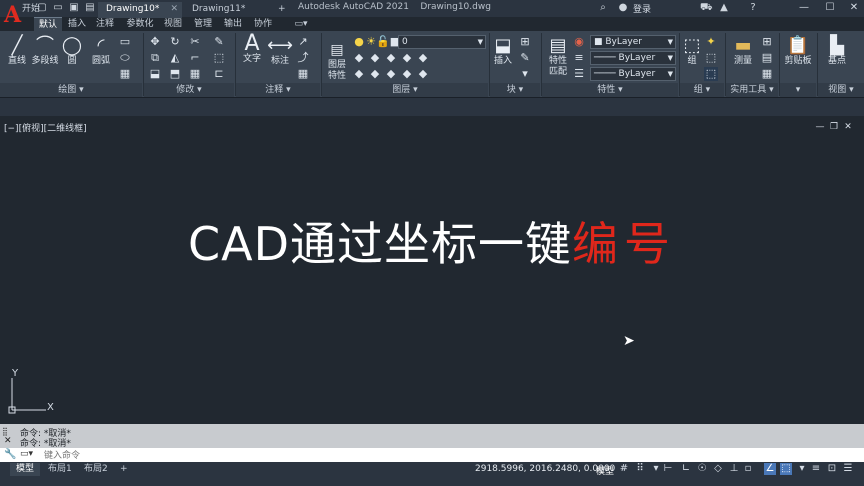 This screenshot has height=486, width=864. Describe the element at coordinates (303, 42) in the screenshot. I see `leader-icon: ↗` at that location.